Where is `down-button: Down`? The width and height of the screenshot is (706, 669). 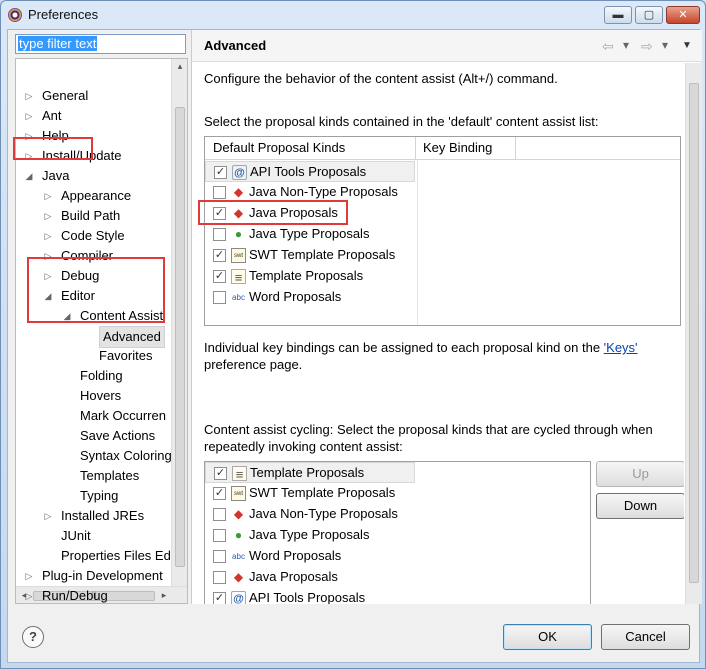 down-button: Down is located at coordinates (640, 506).